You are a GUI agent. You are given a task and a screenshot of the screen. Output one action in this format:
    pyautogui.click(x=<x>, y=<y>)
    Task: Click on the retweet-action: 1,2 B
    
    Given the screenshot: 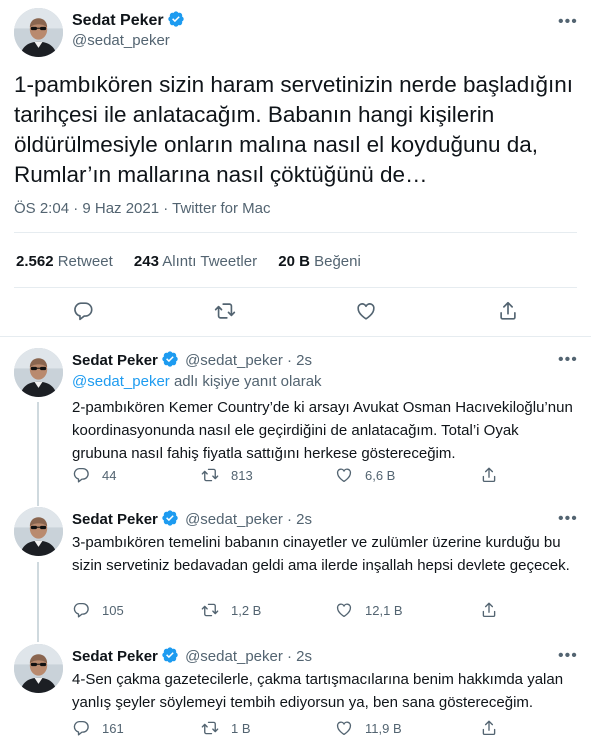 What is the action you would take?
    pyautogui.click(x=231, y=610)
    